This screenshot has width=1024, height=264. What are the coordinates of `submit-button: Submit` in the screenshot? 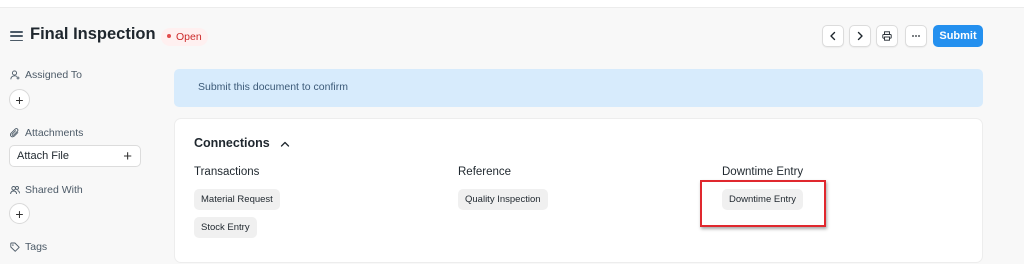 It's located at (958, 36).